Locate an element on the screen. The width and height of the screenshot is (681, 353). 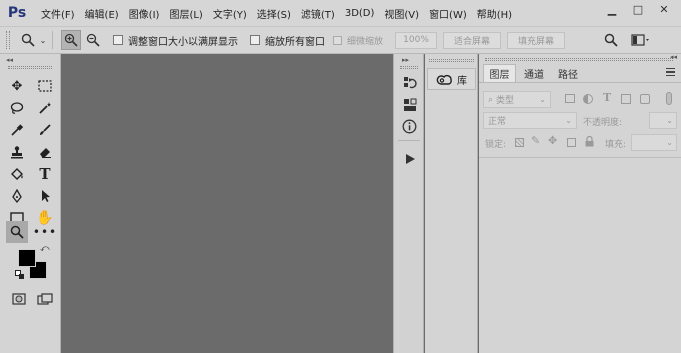
zoom-out-icon is located at coordinates (93, 40).